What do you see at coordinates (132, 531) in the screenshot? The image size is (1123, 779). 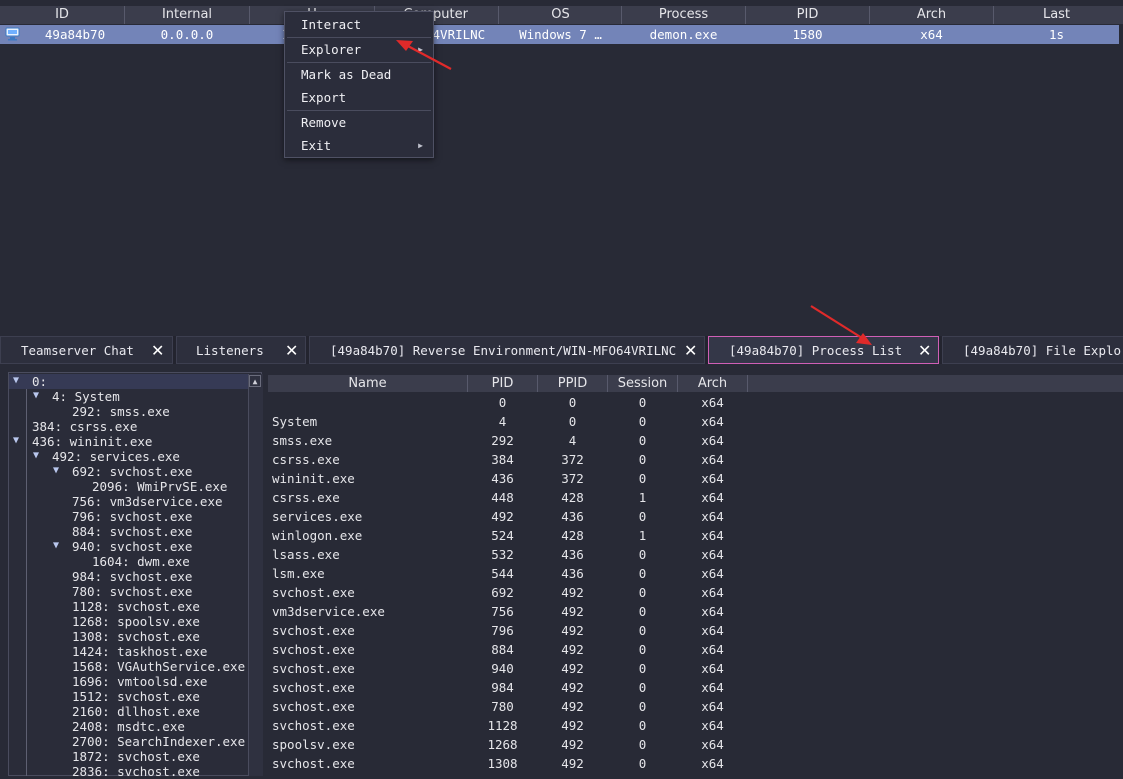 I see `tree-node: 884: svchost.exe` at bounding box center [132, 531].